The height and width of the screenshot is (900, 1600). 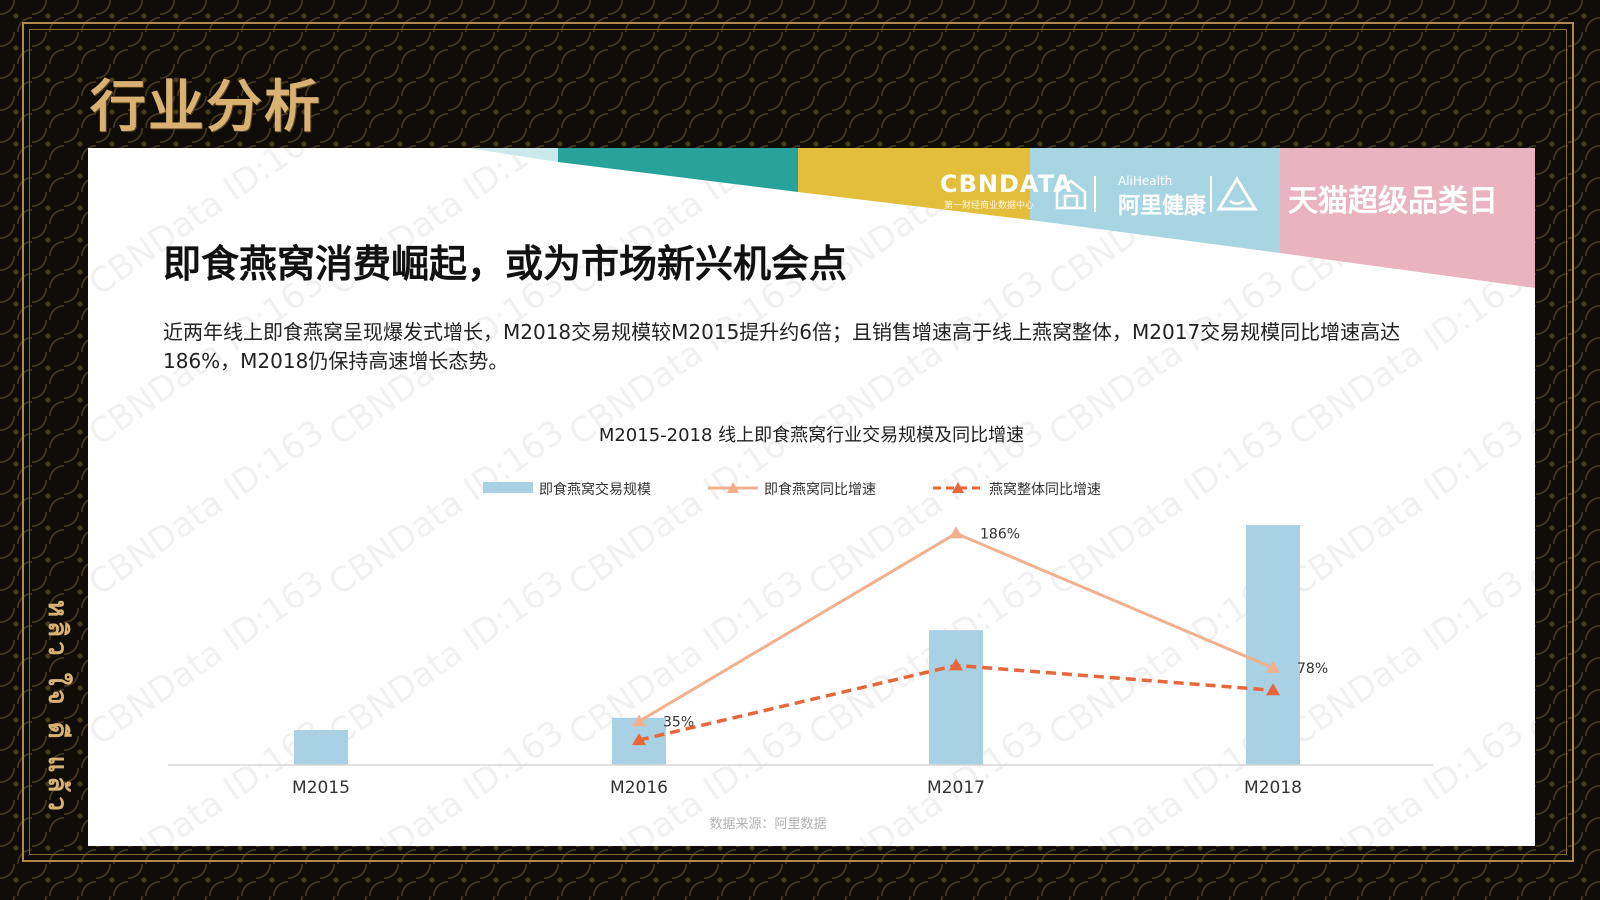 What do you see at coordinates (513, 155) in the screenshot?
I see `banner-stripe-pale` at bounding box center [513, 155].